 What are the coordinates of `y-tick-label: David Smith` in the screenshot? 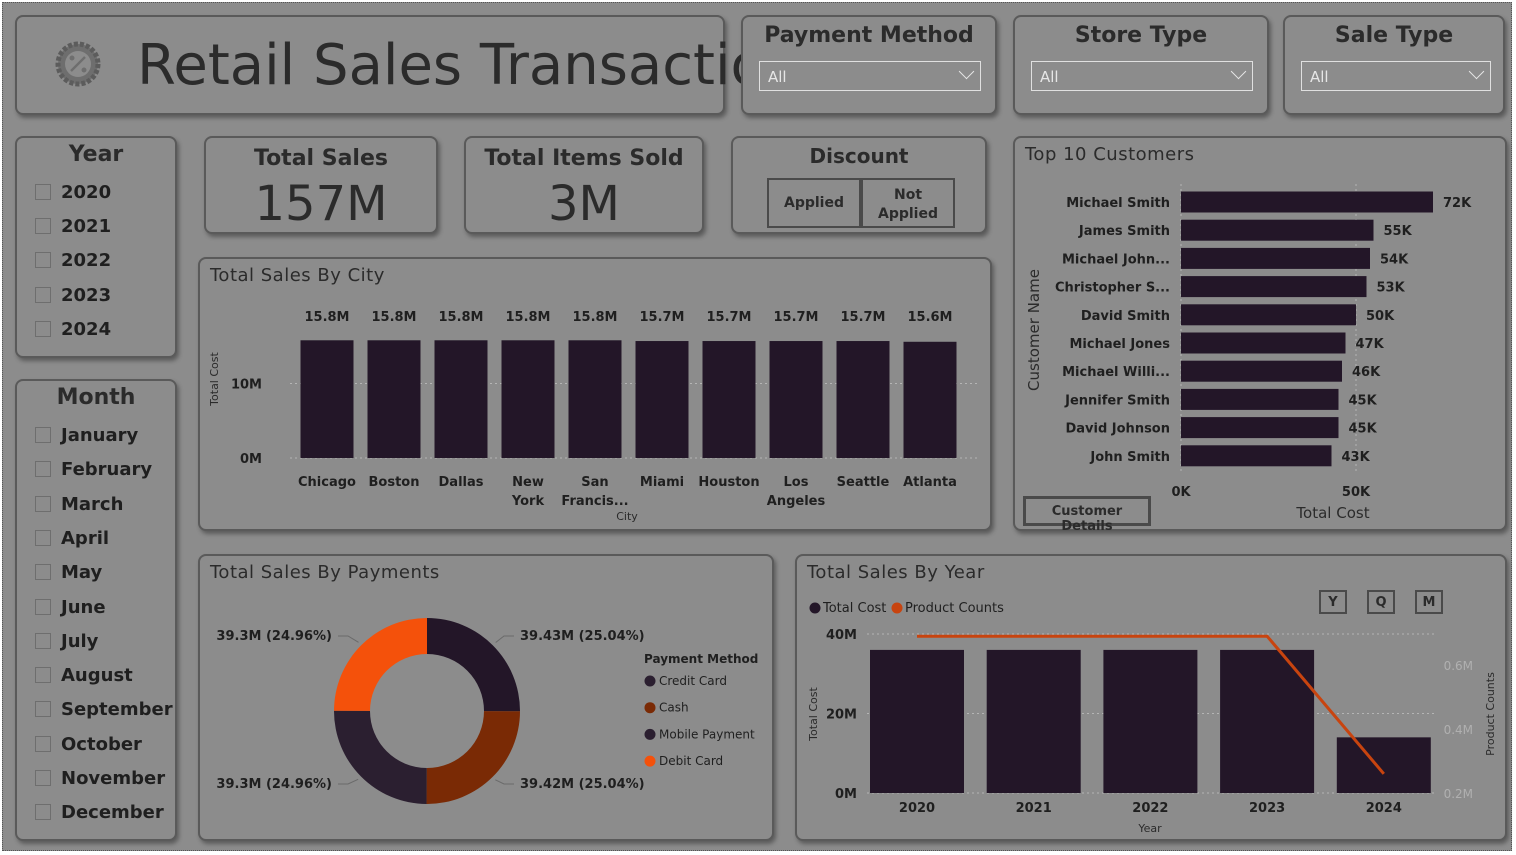 It's located at (1125, 316).